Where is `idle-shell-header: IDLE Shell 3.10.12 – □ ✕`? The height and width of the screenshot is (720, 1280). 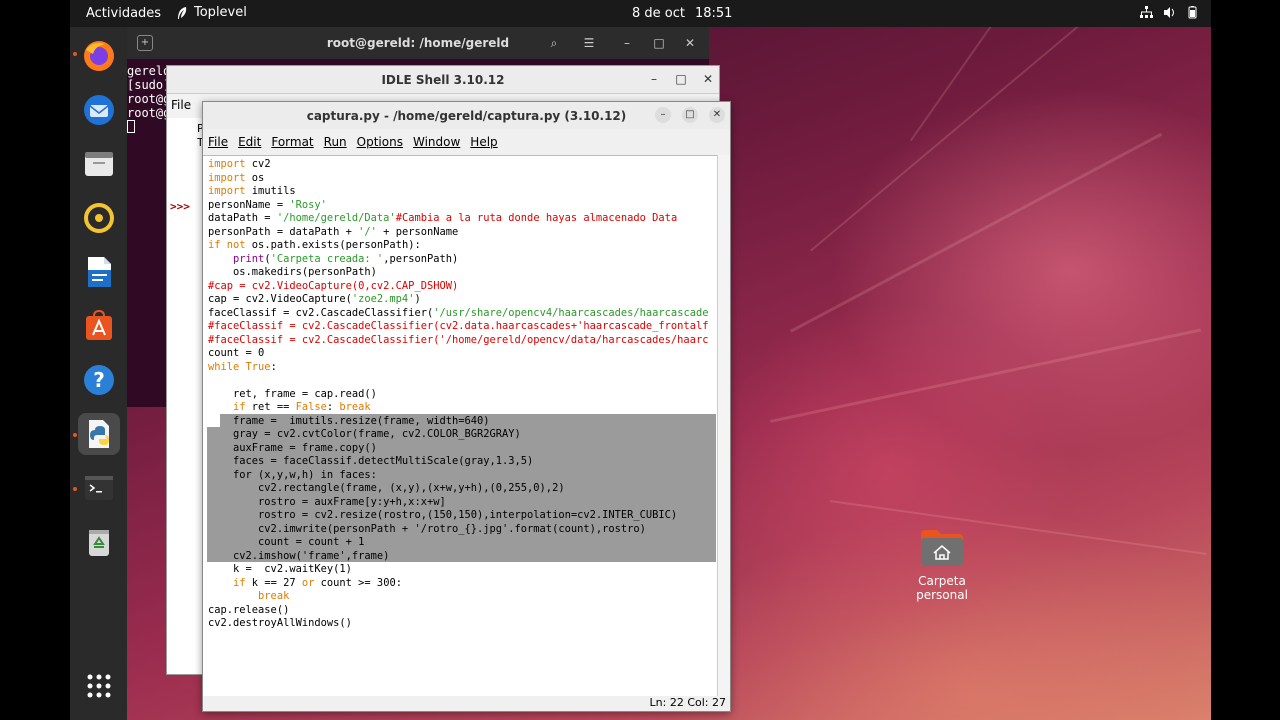
idle-shell-header: IDLE Shell 3.10.12 – □ ✕ is located at coordinates (443, 80).